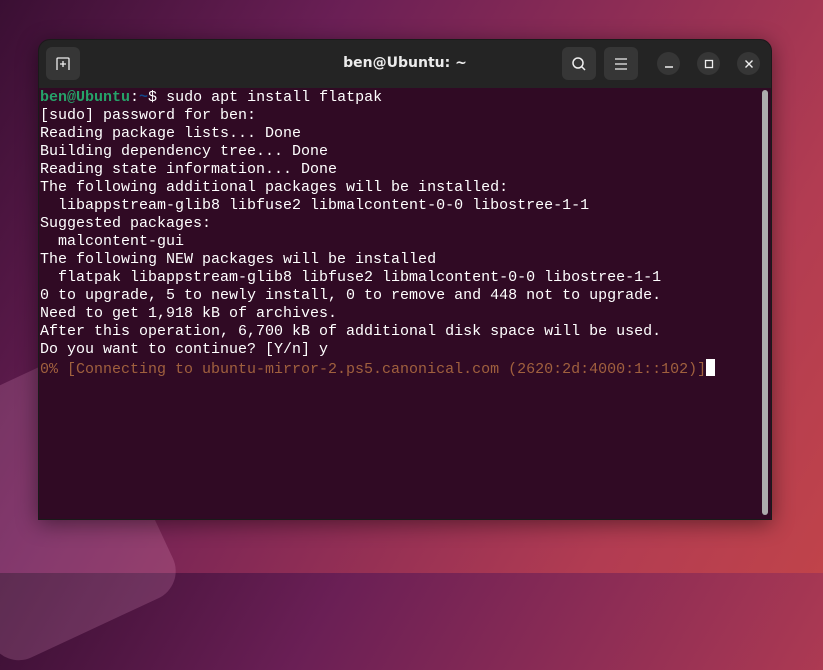 The height and width of the screenshot is (670, 823). I want to click on close-button, so click(748, 63).